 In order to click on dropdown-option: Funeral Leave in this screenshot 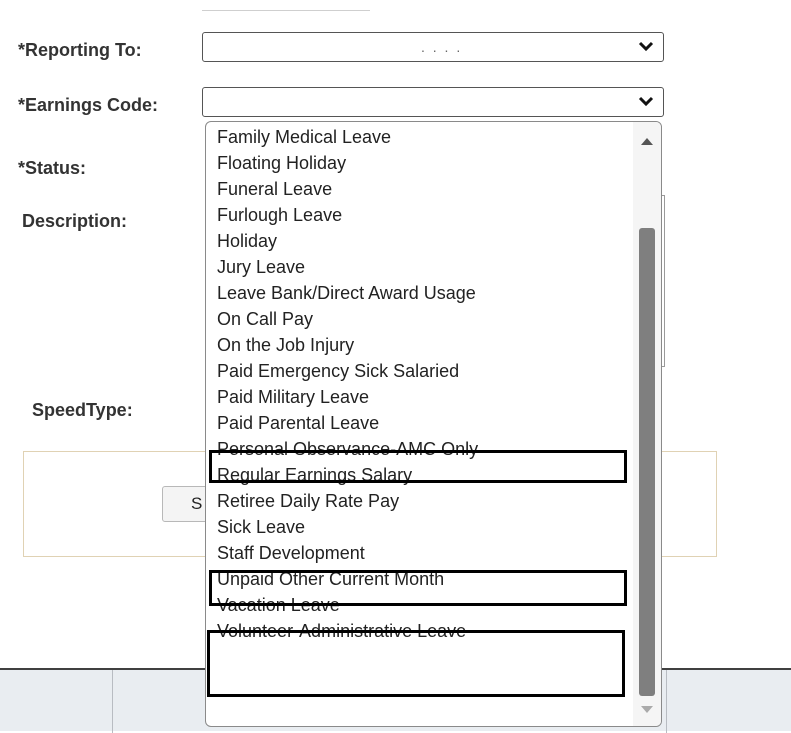, I will do `click(421, 192)`.